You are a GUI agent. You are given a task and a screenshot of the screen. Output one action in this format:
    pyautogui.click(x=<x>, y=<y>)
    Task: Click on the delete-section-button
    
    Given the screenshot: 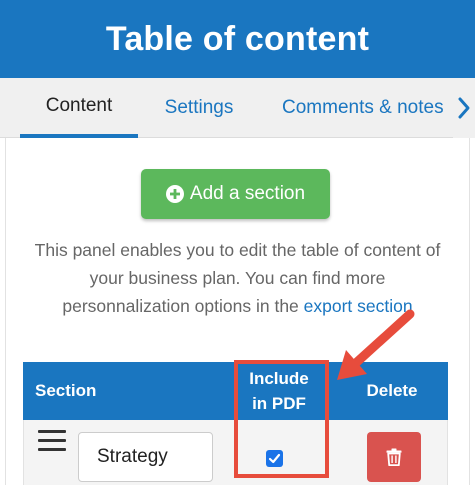 What is the action you would take?
    pyautogui.click(x=394, y=457)
    